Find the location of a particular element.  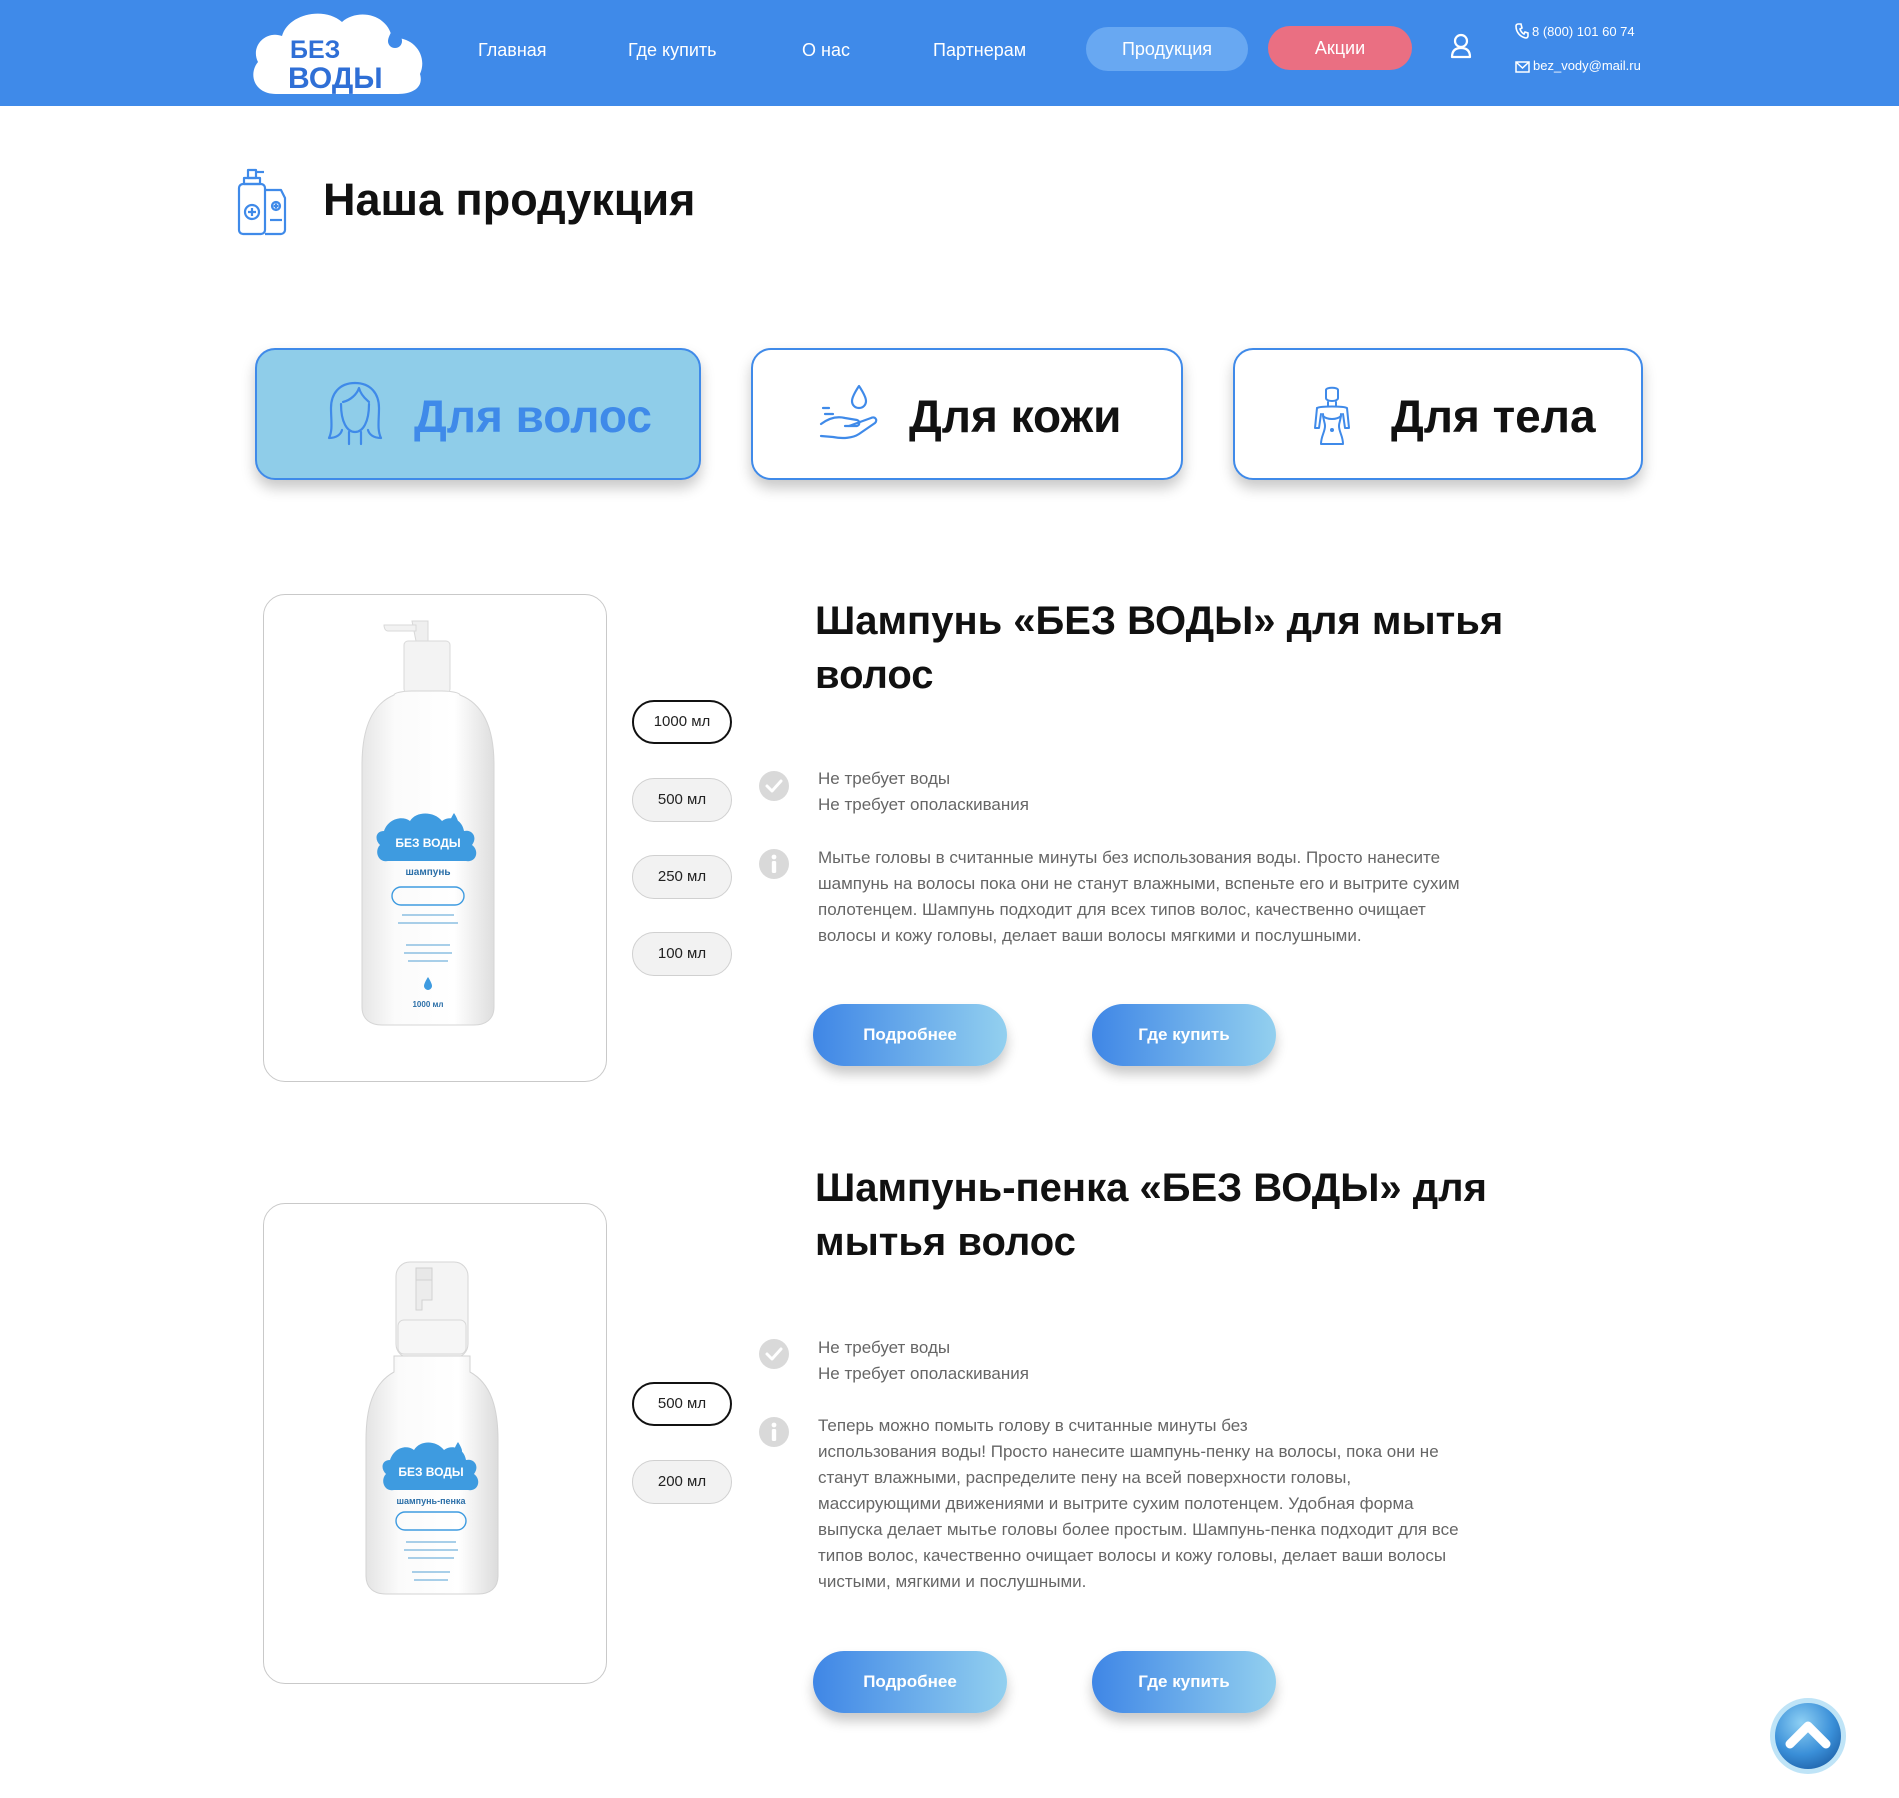

size-option: 200 мл is located at coordinates (682, 1482).